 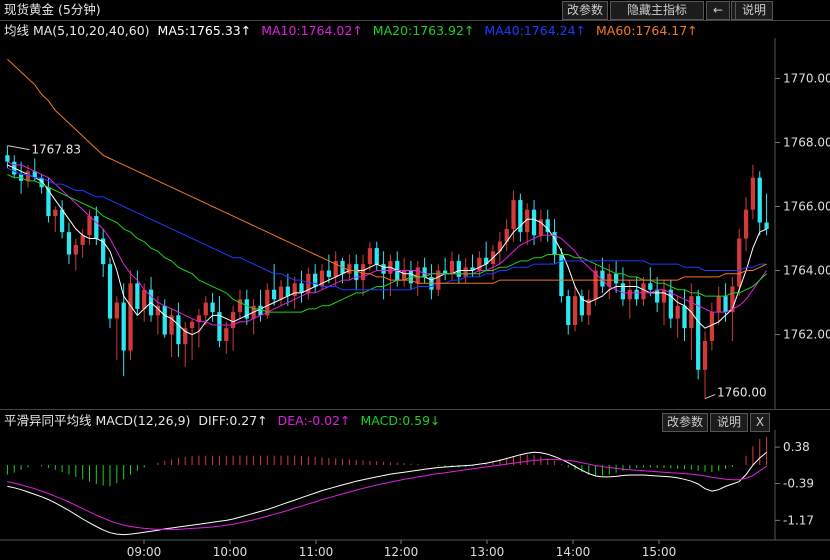 What do you see at coordinates (659, 552) in the screenshot?
I see `x-tick-label: 15:00` at bounding box center [659, 552].